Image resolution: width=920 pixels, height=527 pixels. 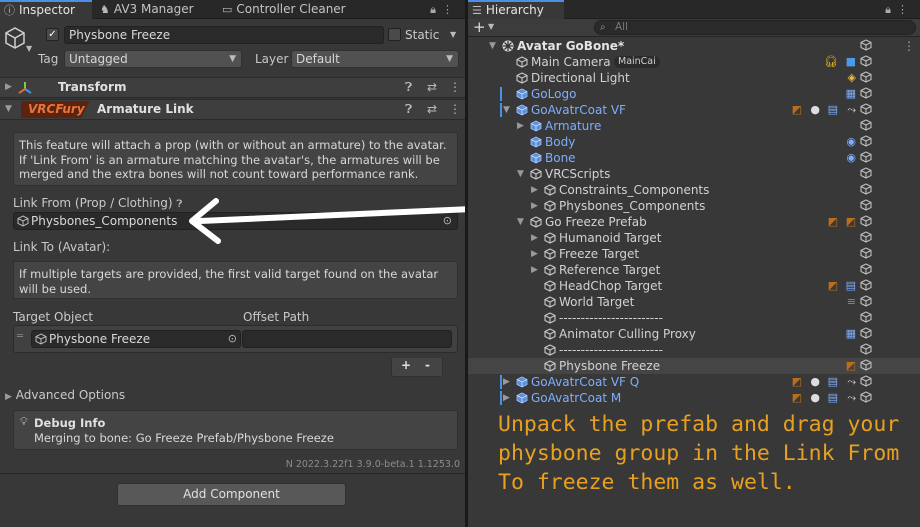 What do you see at coordinates (375, 59) in the screenshot?
I see `layer-dropdown: Default ▼` at bounding box center [375, 59].